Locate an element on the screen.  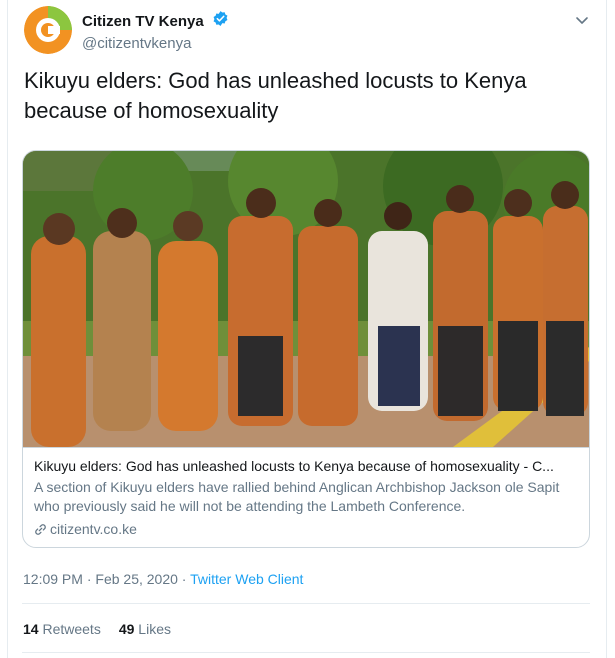
citizen-tv-logo-icon is located at coordinates (48, 30).